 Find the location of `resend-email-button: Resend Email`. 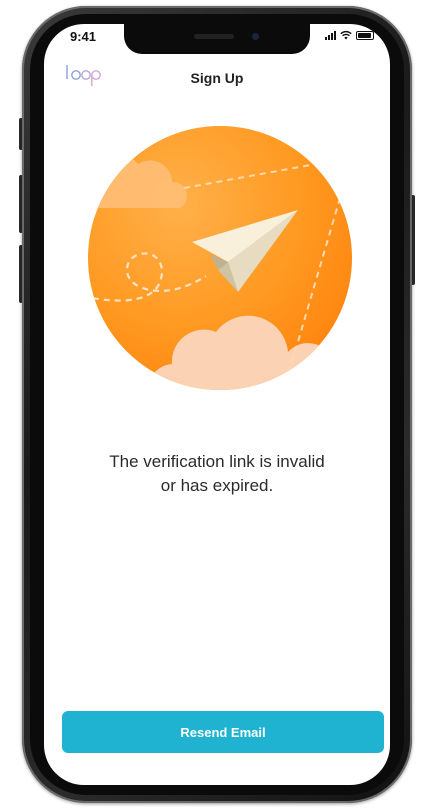

resend-email-button: Resend Email is located at coordinates (223, 732).